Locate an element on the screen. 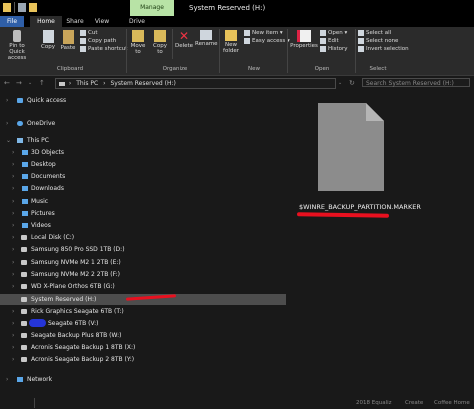 The width and height of the screenshot is (474, 409). tab-drive-tools: Drive Tools is located at coordinates (137, 26).